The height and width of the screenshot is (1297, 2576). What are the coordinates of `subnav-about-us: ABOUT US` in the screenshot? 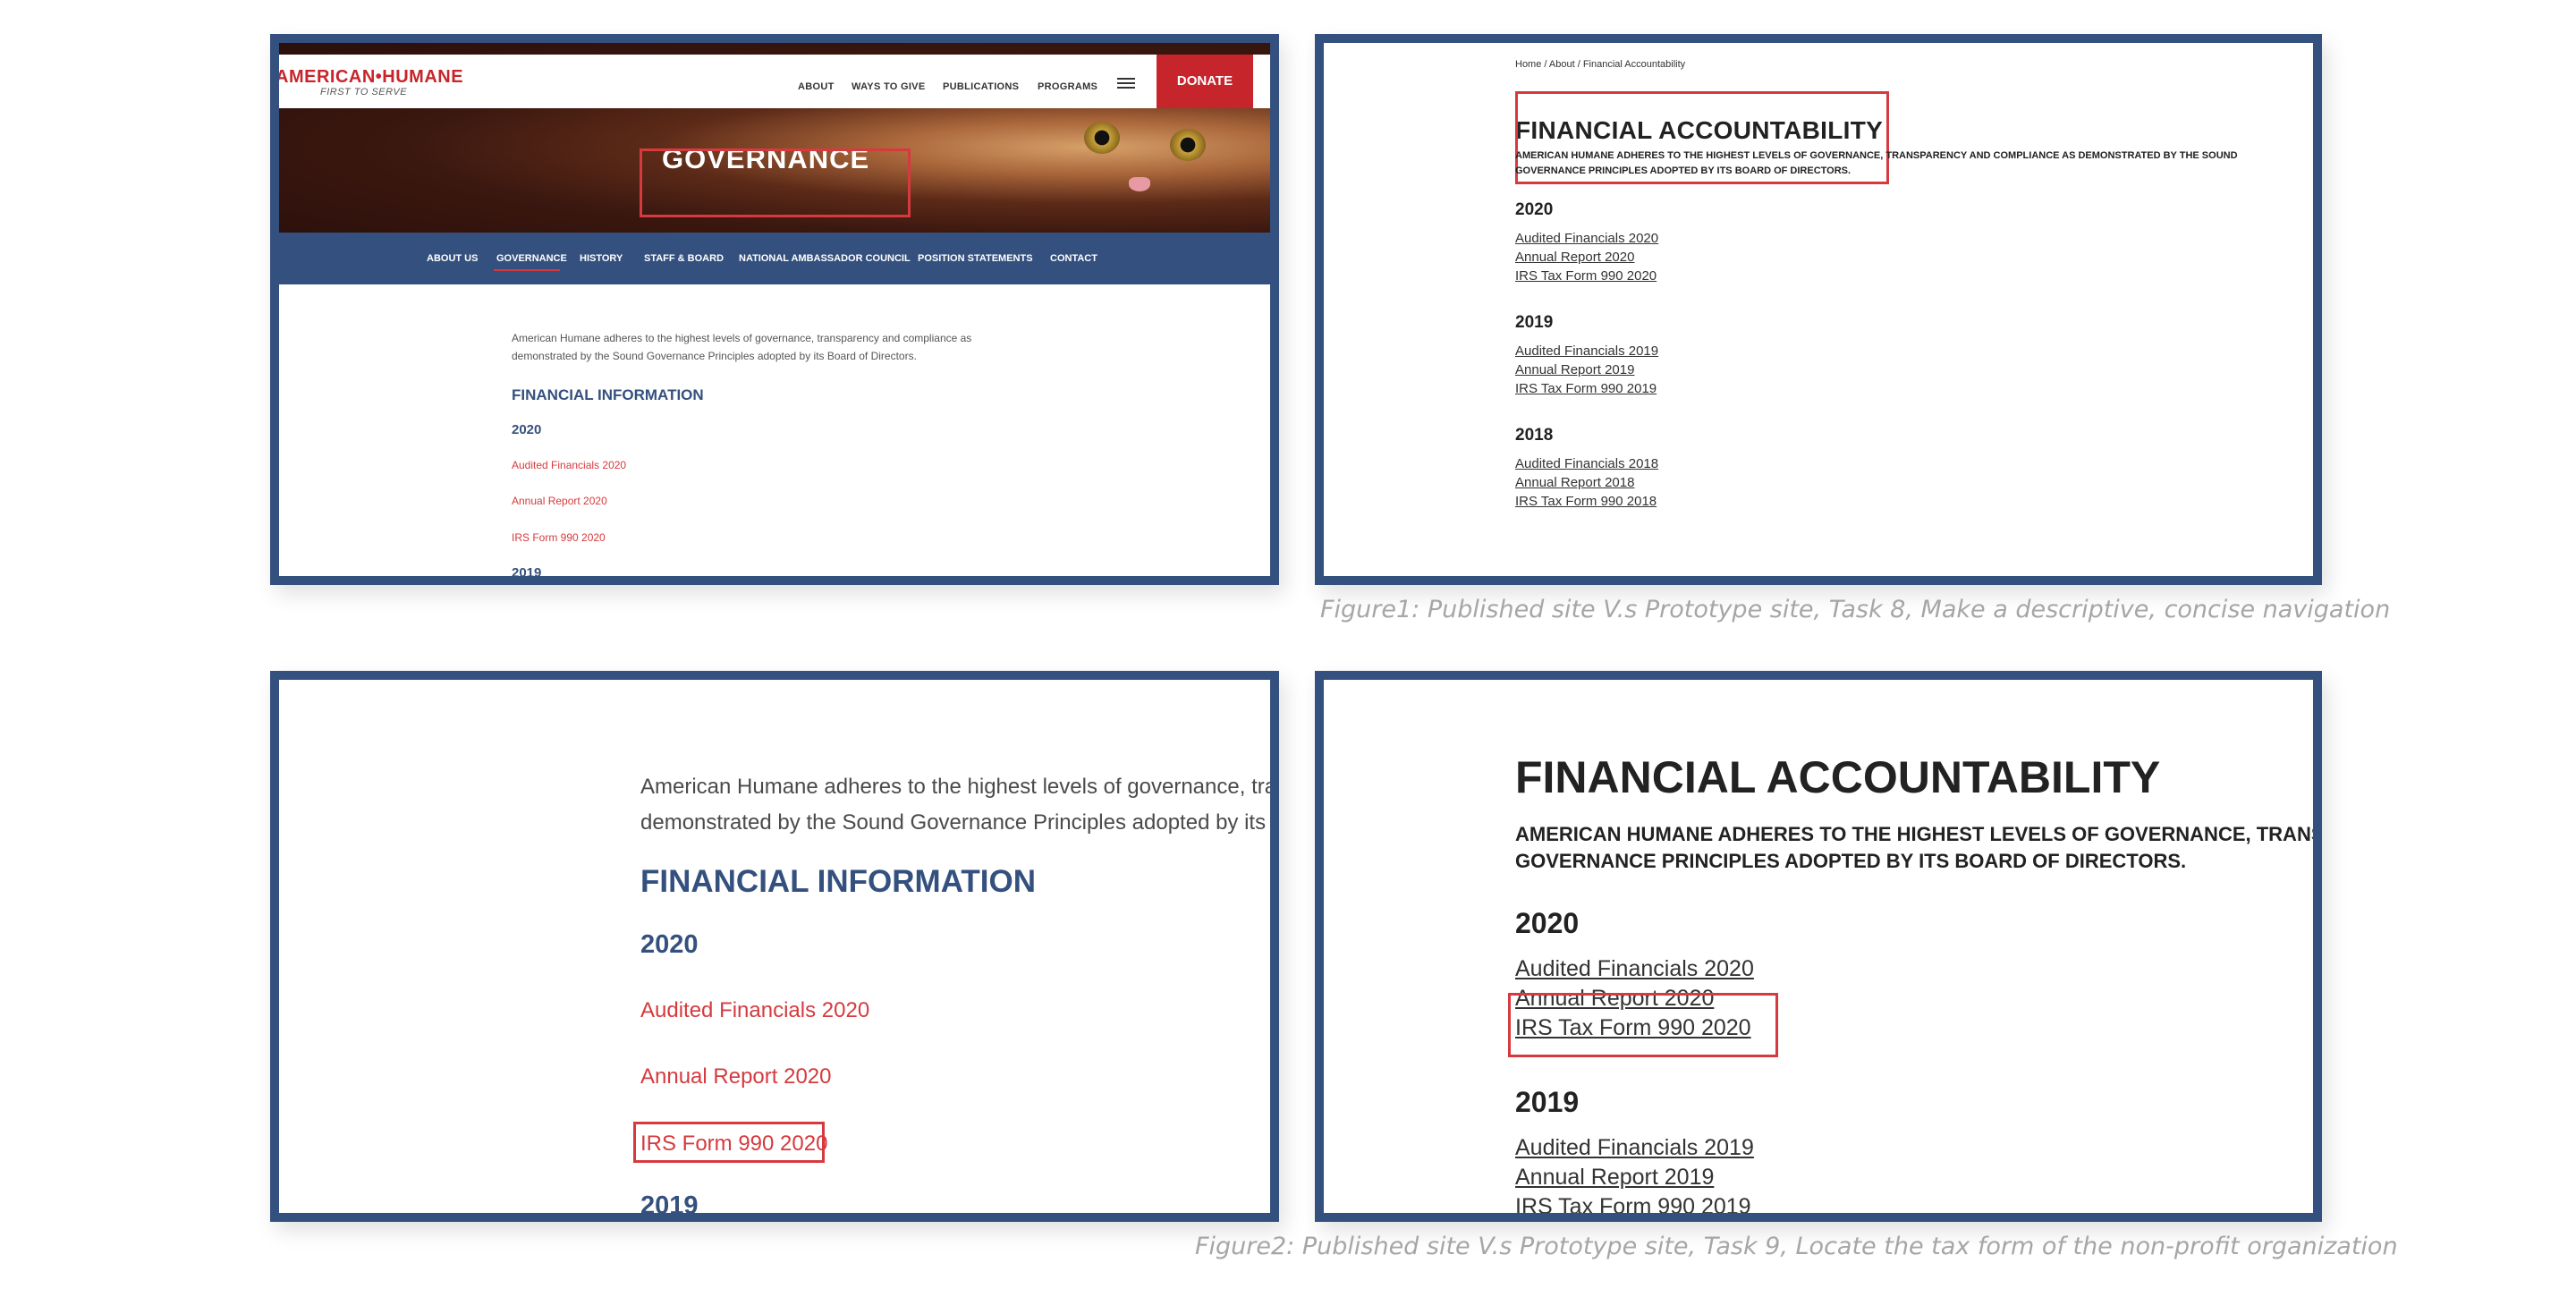 It's located at (452, 258).